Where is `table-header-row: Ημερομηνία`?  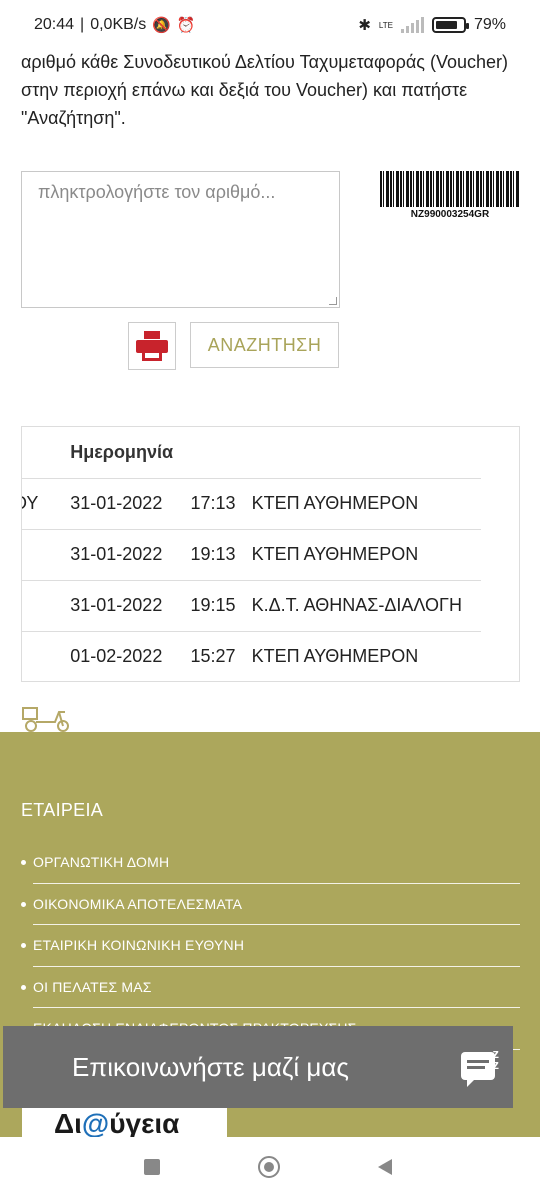
table-header-row: Ημερομηνία is located at coordinates (251, 453).